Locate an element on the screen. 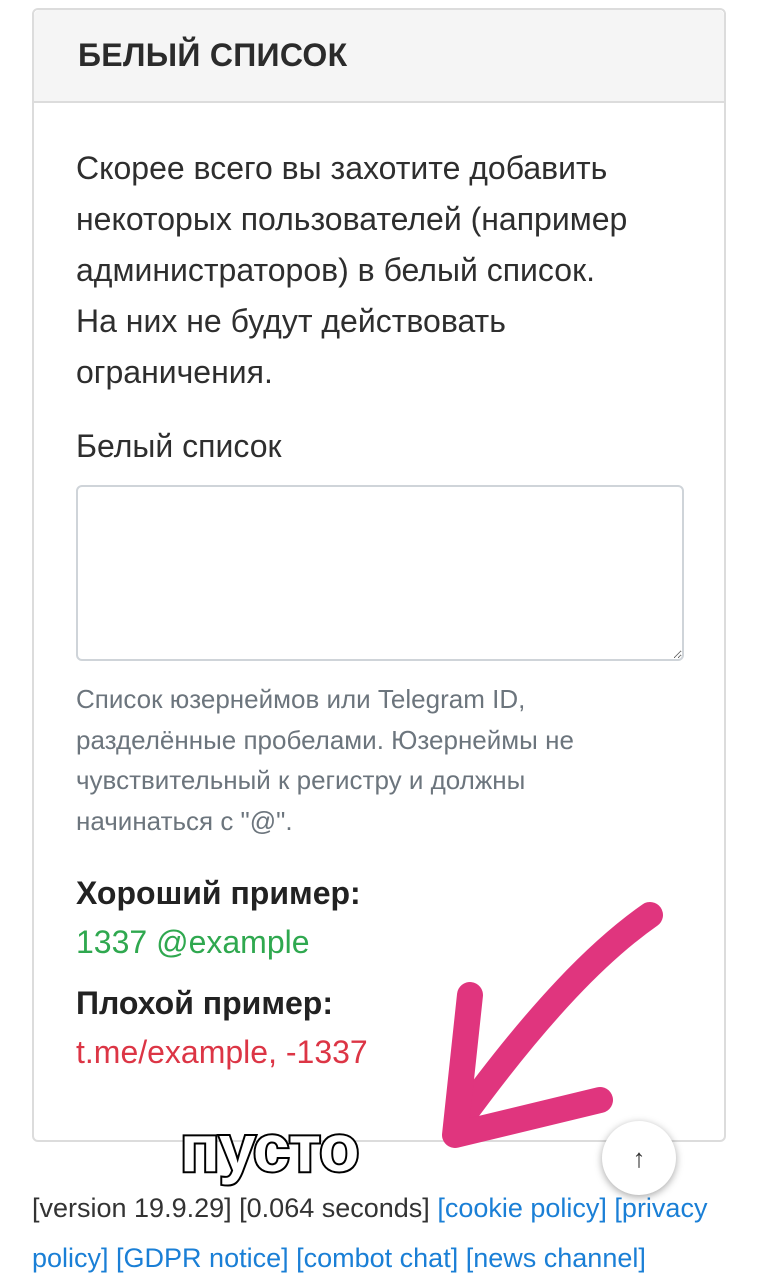  annotation-sticker-text: пусто is located at coordinates (269, 1148).